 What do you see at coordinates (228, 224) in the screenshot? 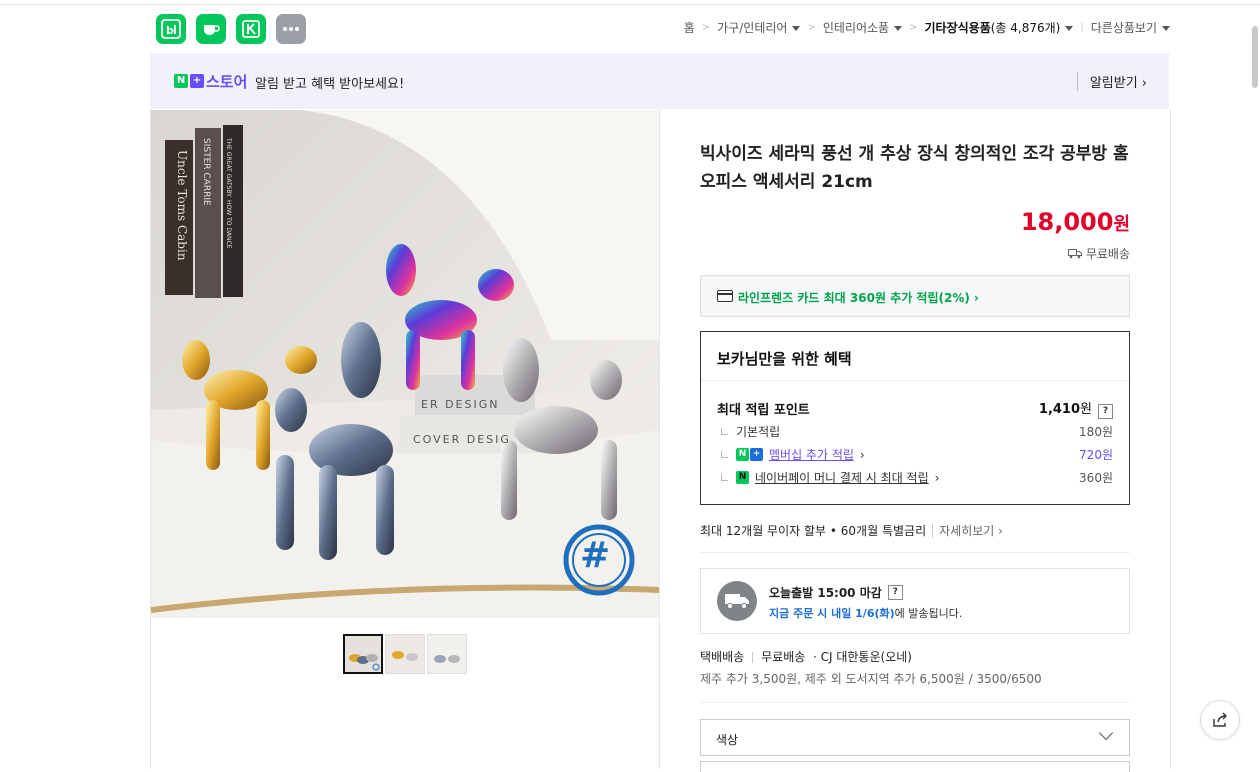
I see `book-spine-text-4: HOW TO DANCE` at bounding box center [228, 224].